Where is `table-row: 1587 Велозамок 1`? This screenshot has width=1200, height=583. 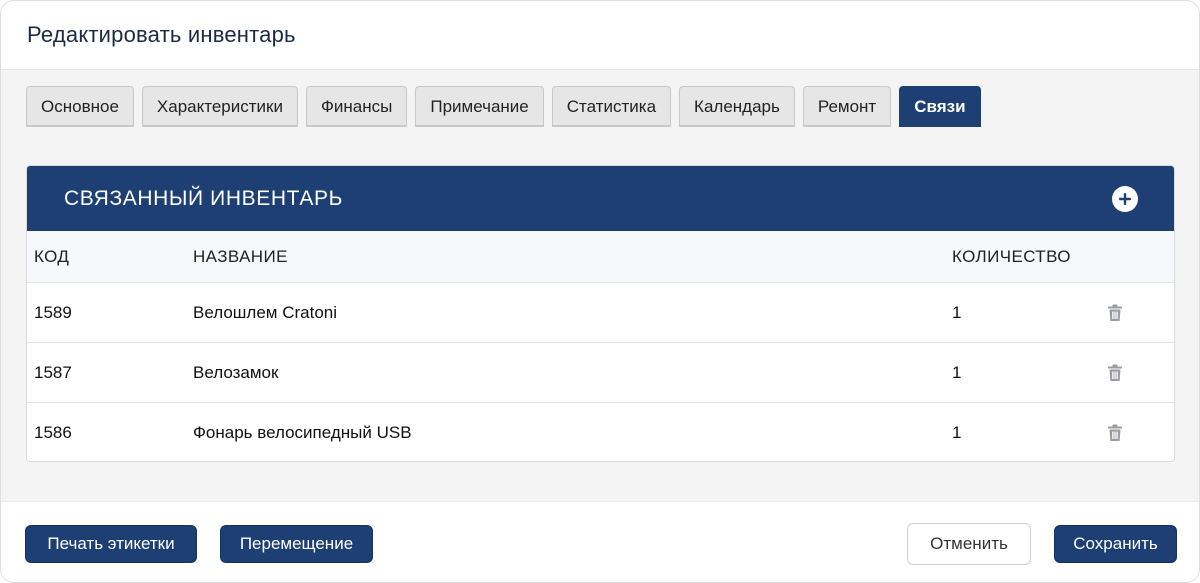
table-row: 1587 Велозамок 1 is located at coordinates (600, 373).